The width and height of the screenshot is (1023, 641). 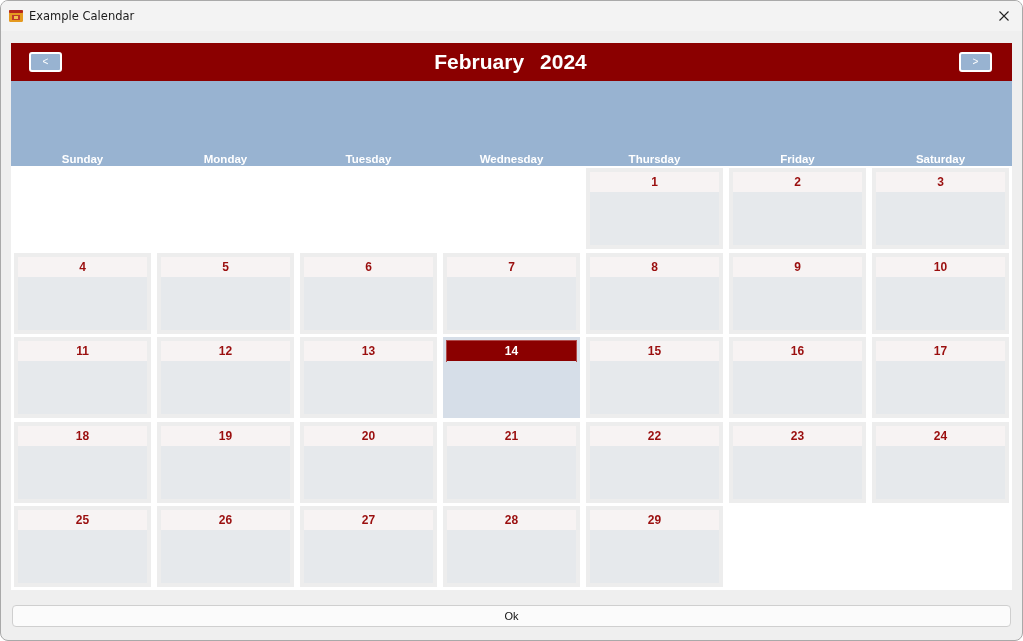 I want to click on day-cell: 25, so click(x=82, y=546).